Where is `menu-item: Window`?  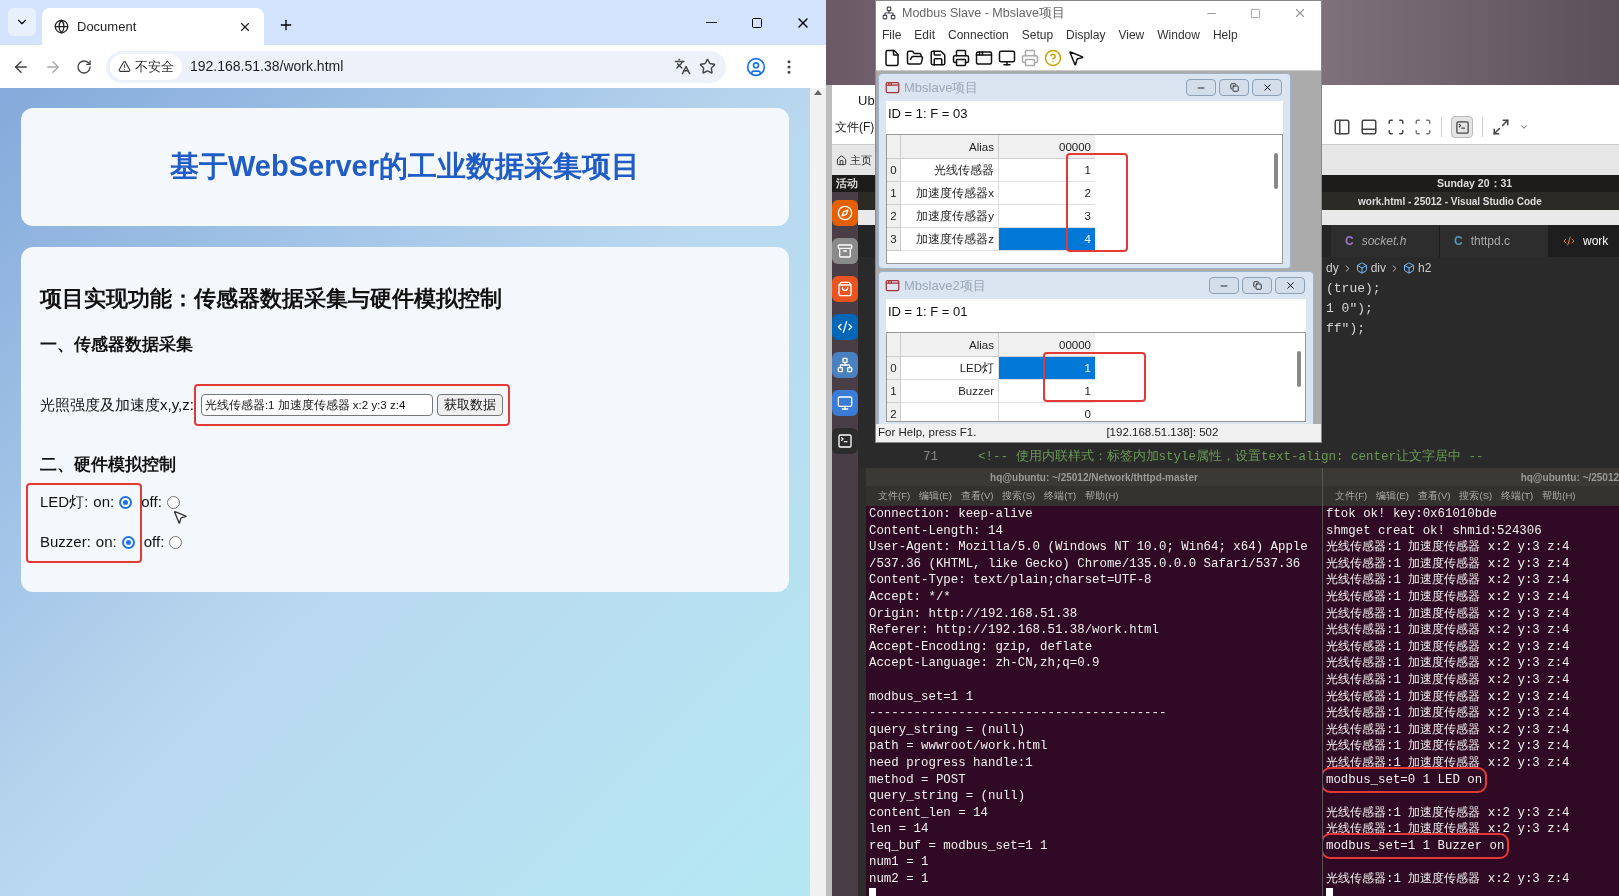 menu-item: Window is located at coordinates (1178, 35).